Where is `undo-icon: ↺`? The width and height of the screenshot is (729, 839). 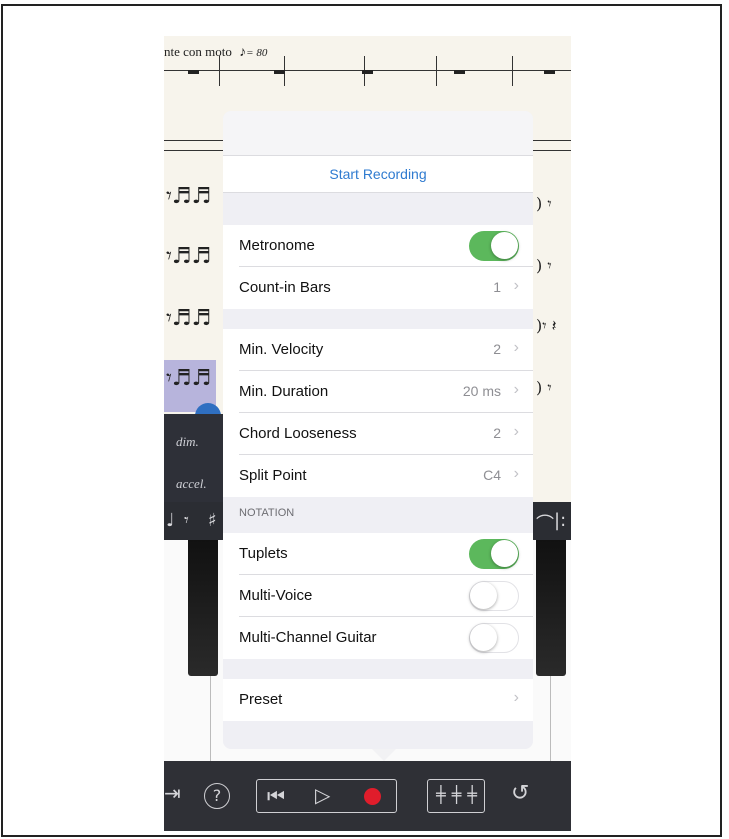 undo-icon: ↺ is located at coordinates (520, 793).